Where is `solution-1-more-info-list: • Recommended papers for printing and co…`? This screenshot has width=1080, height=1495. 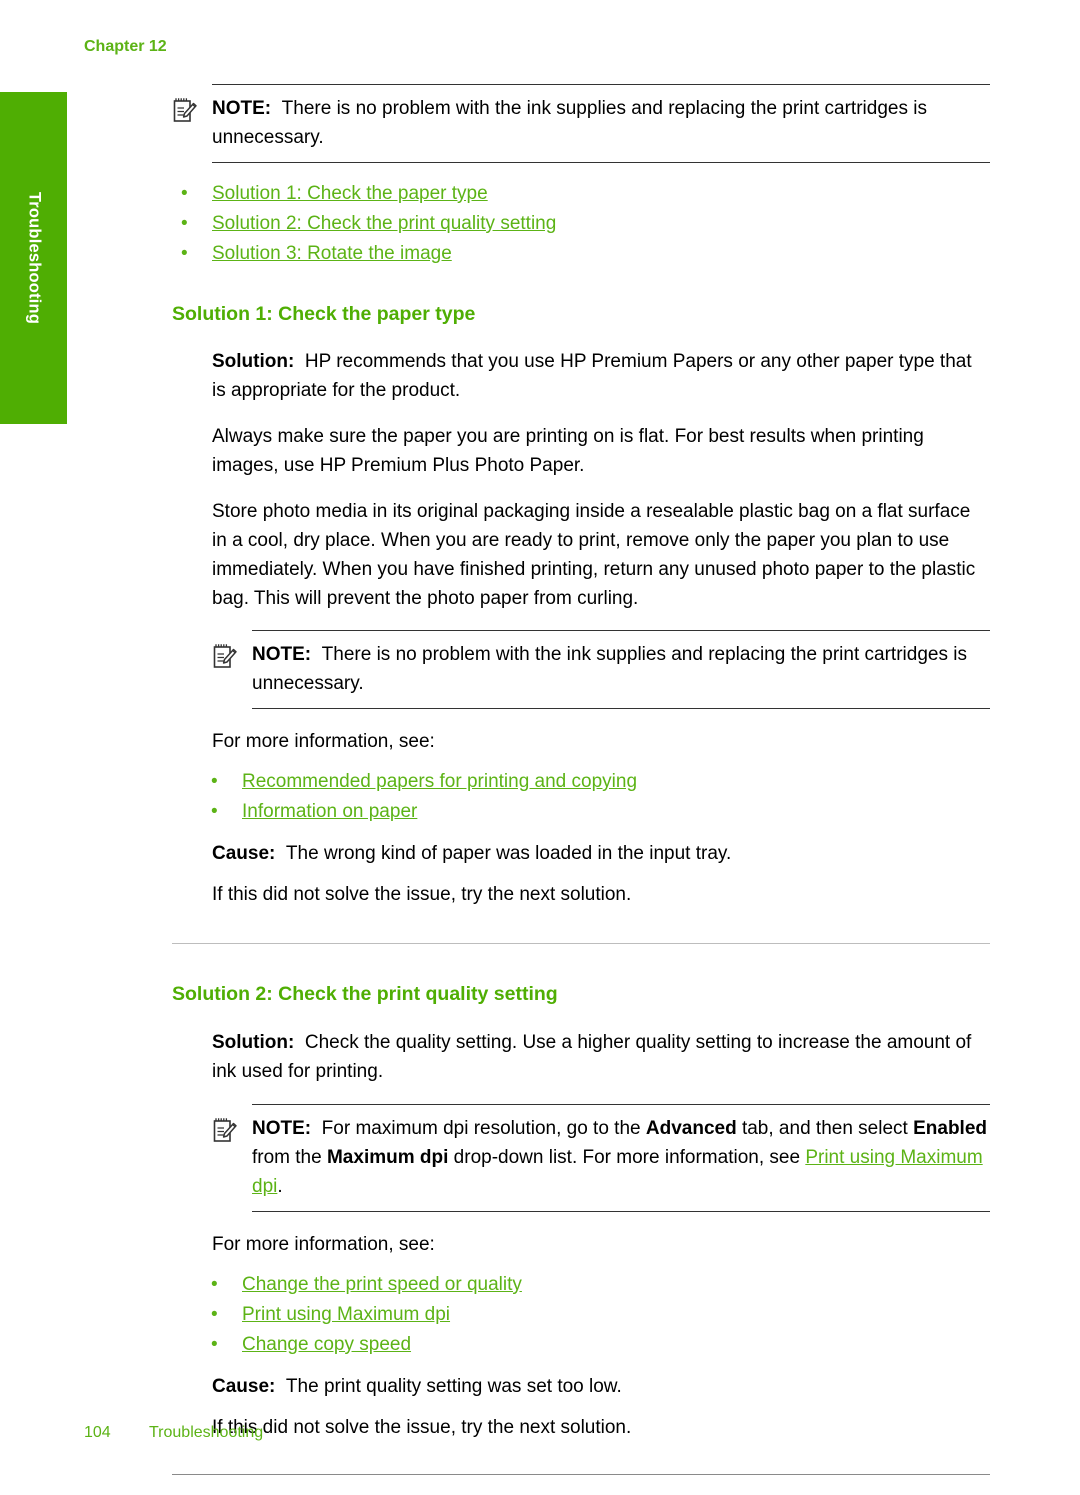
solution-1-more-info-list: • Recommended papers for printing and co… is located at coordinates (596, 797).